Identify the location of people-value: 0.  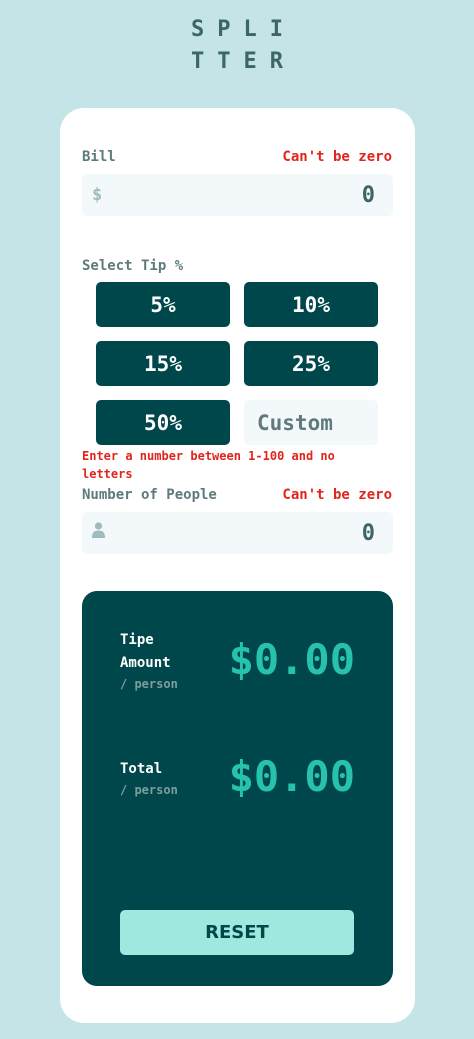
(368, 533).